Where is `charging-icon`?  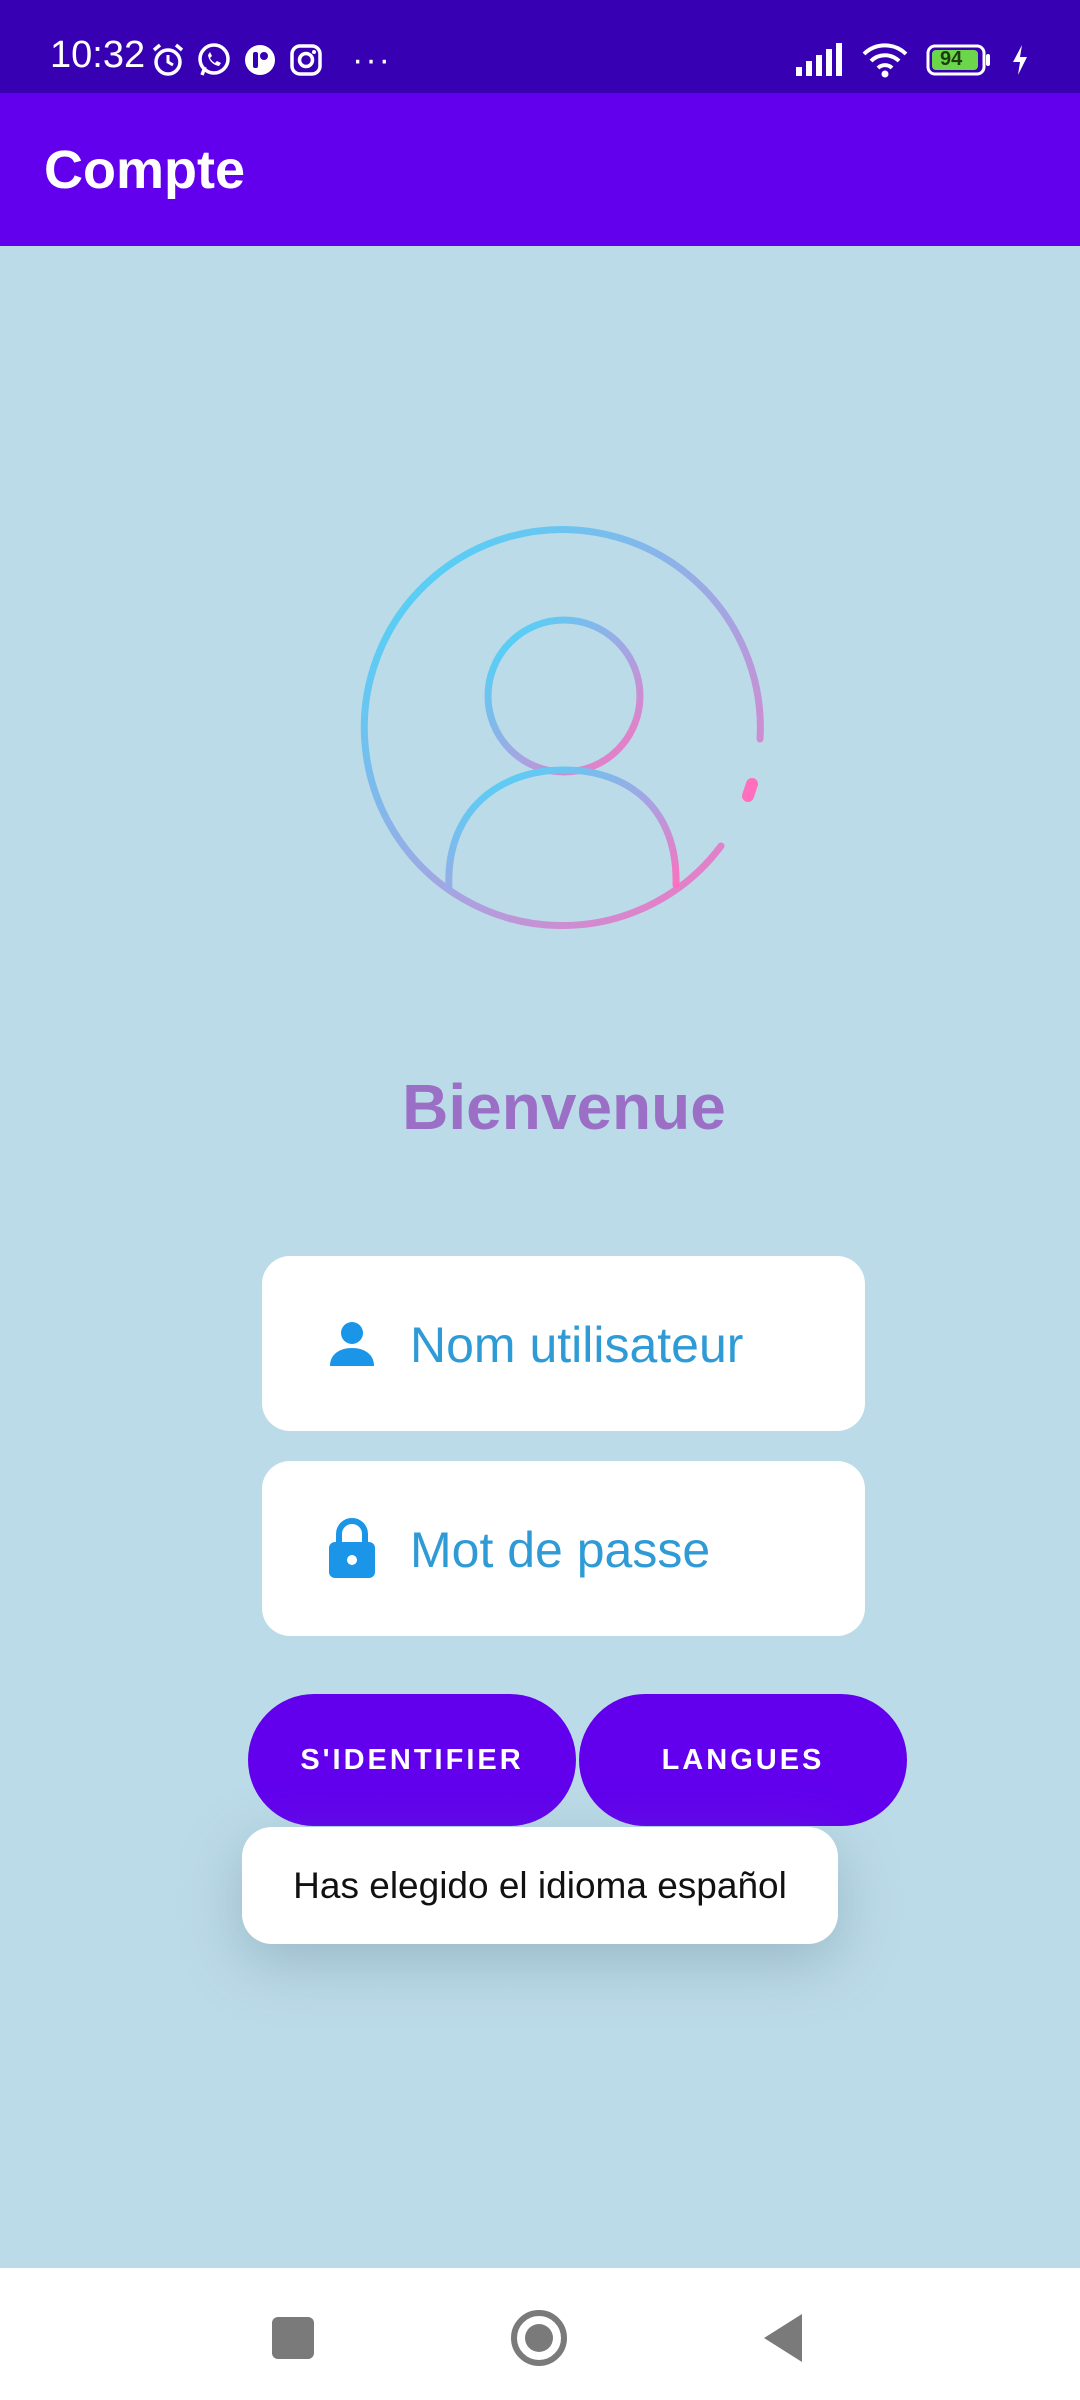 charging-icon is located at coordinates (1020, 60).